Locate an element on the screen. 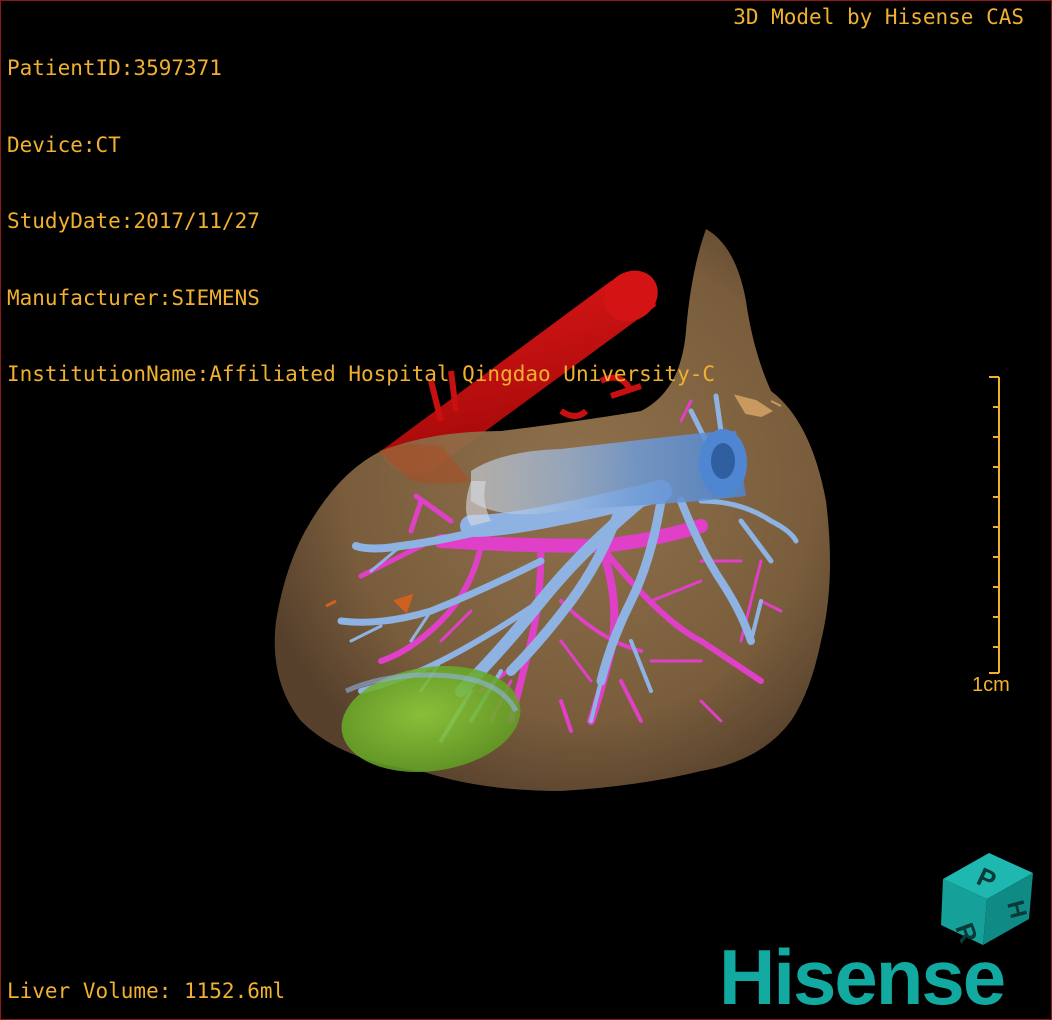 Image resolution: width=1052 pixels, height=1020 pixels. patient-id: PatientID:3597371 is located at coordinates (114, 68).